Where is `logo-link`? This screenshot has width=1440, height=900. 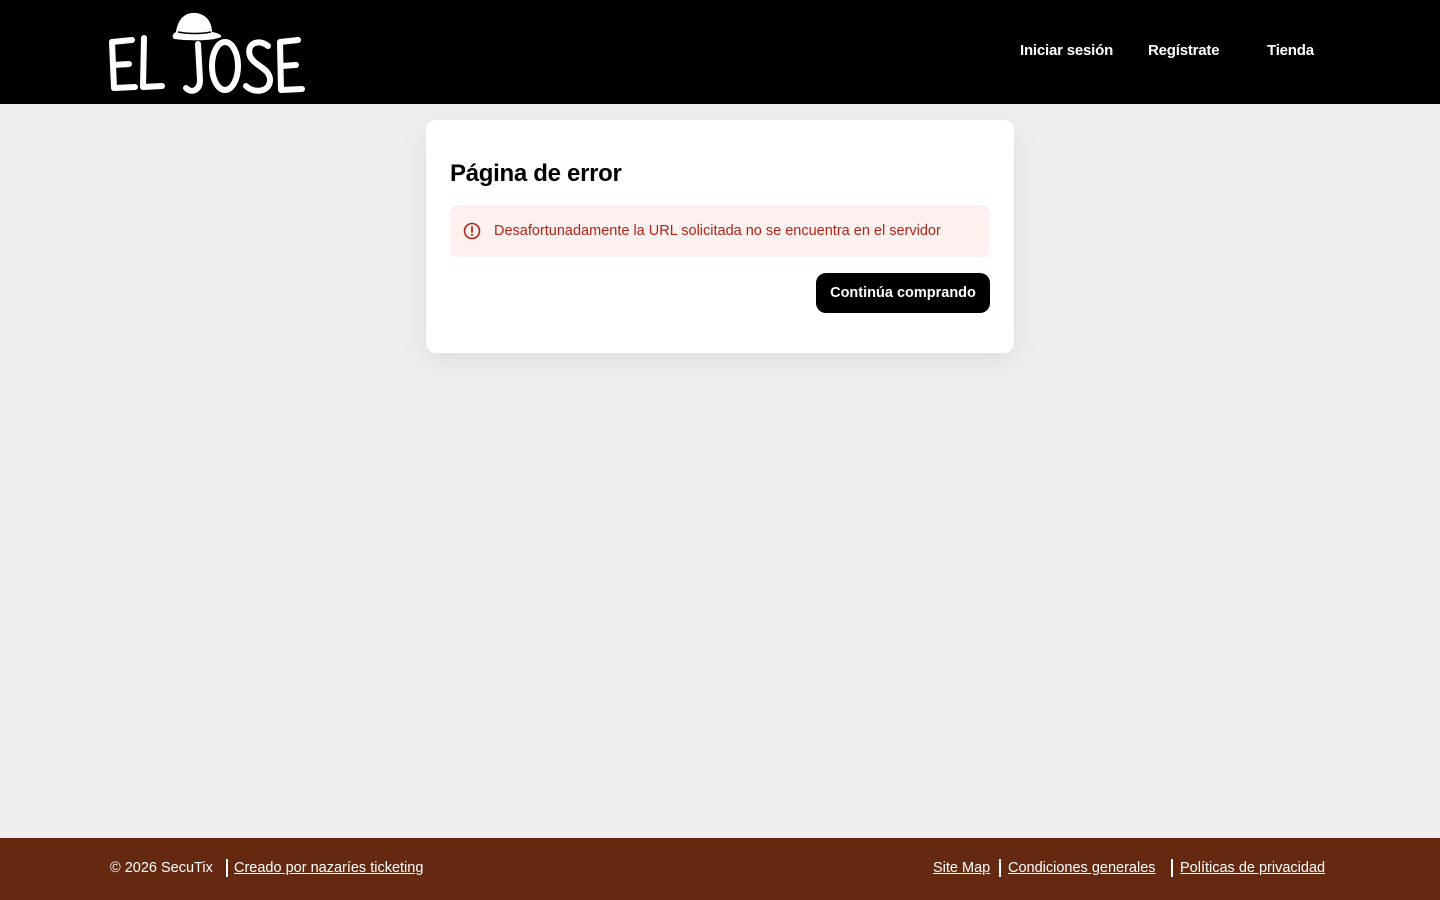 logo-link is located at coordinates (214, 53).